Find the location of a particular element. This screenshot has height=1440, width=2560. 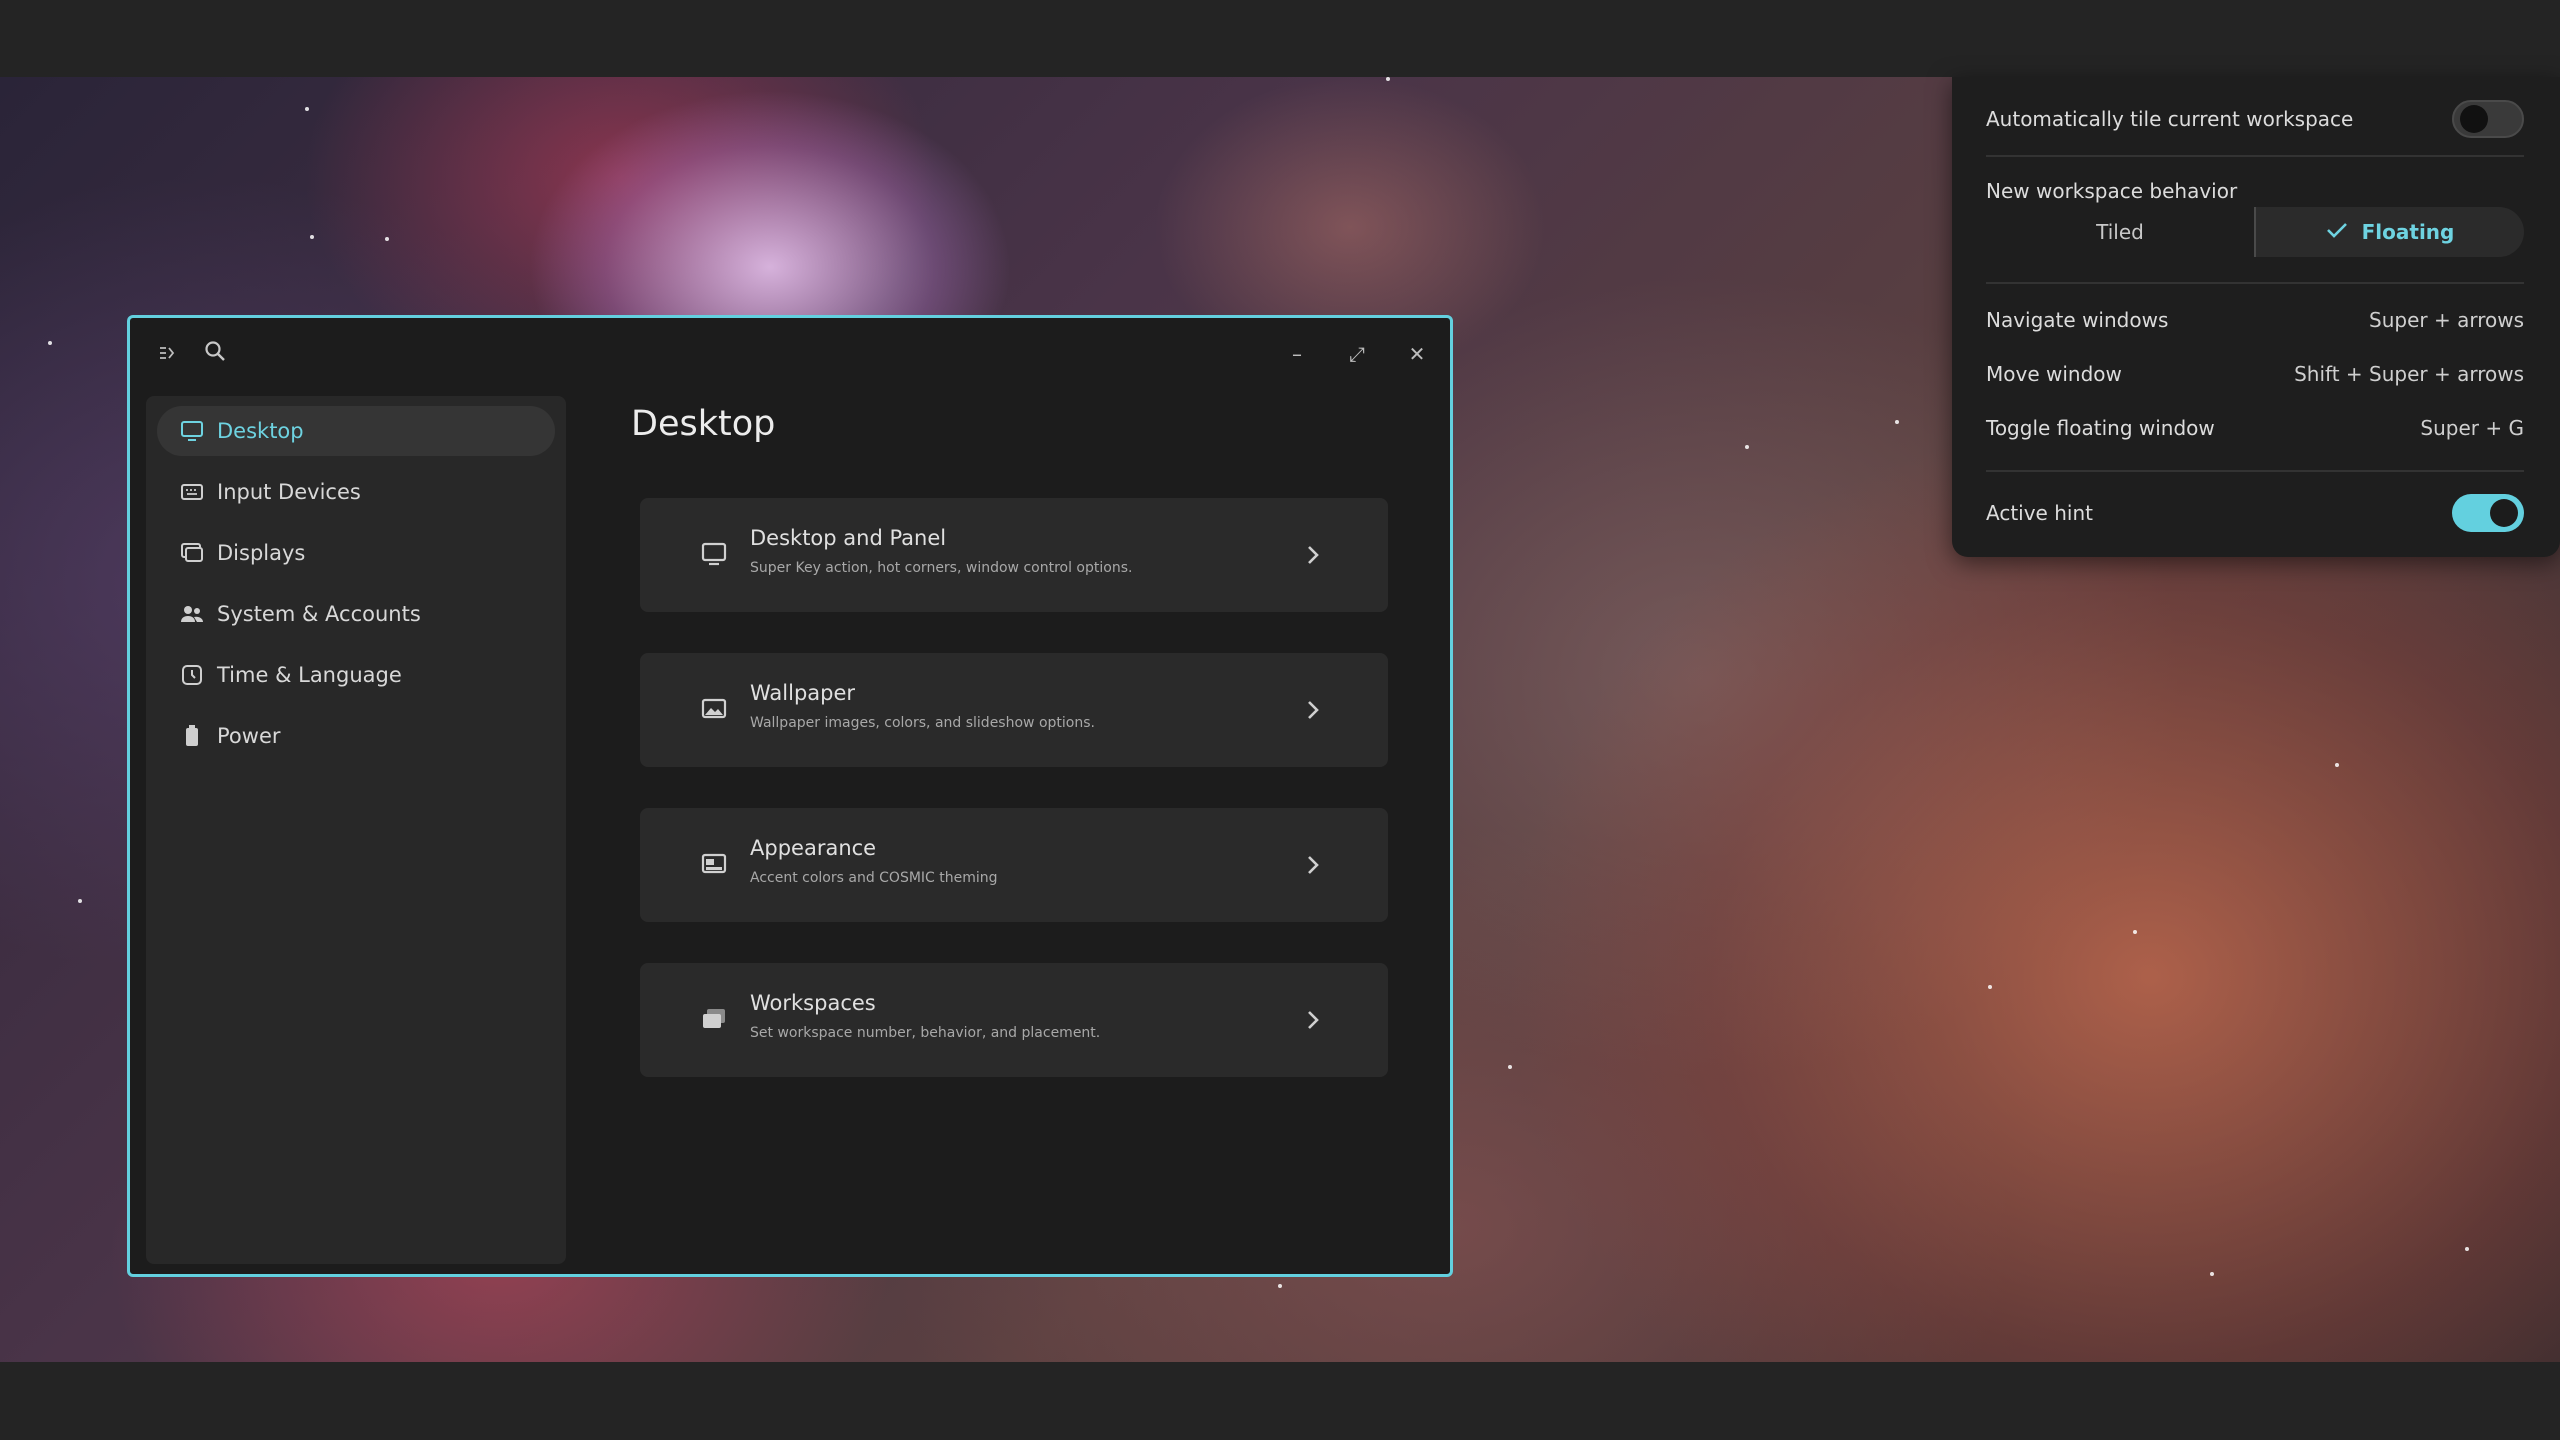

shortcut-row: Move window Shift + Super + arrows is located at coordinates (2255, 374).